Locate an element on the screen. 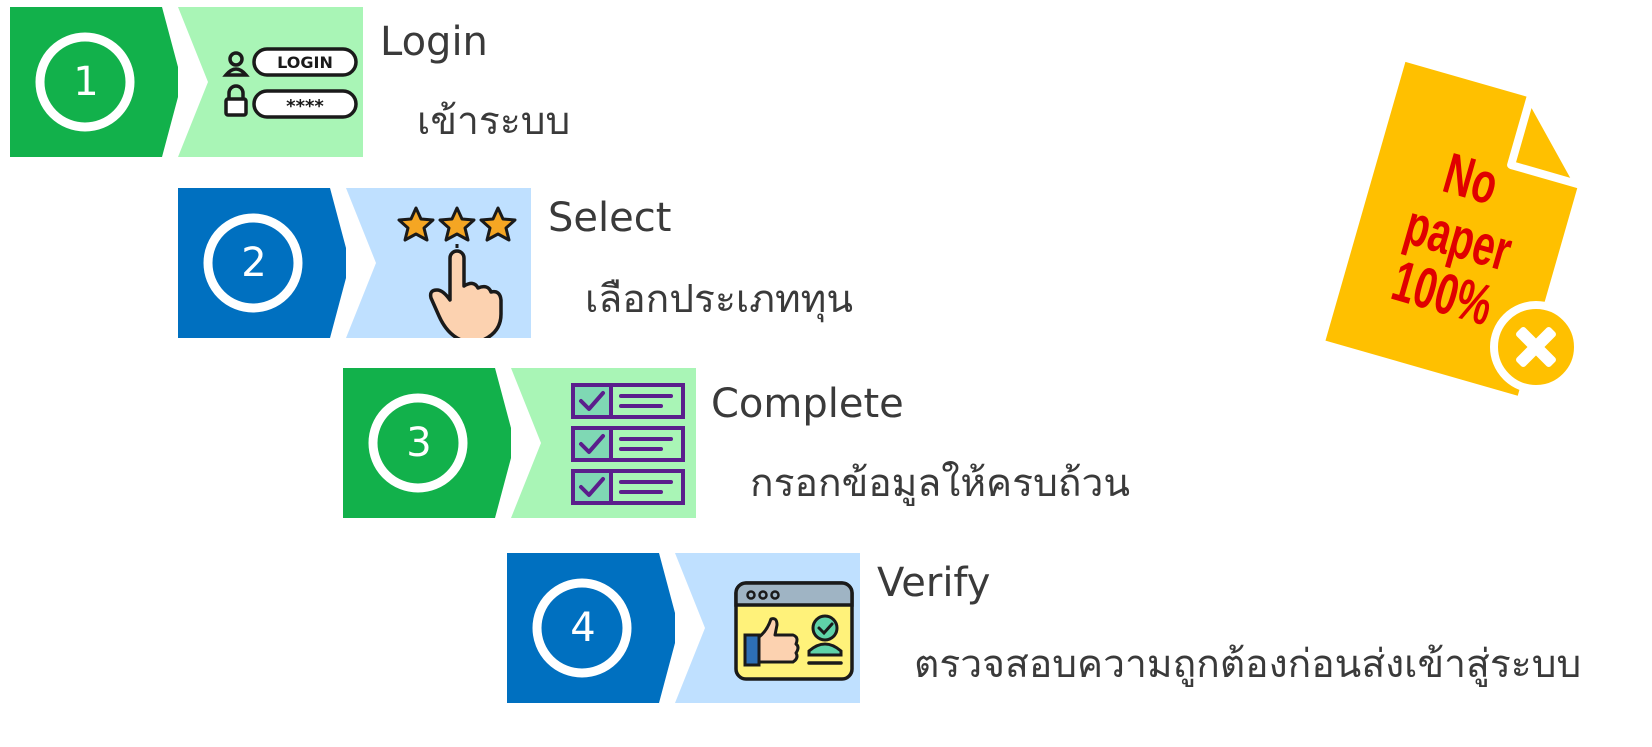  step-3-icon-panel is located at coordinates (612, 452).